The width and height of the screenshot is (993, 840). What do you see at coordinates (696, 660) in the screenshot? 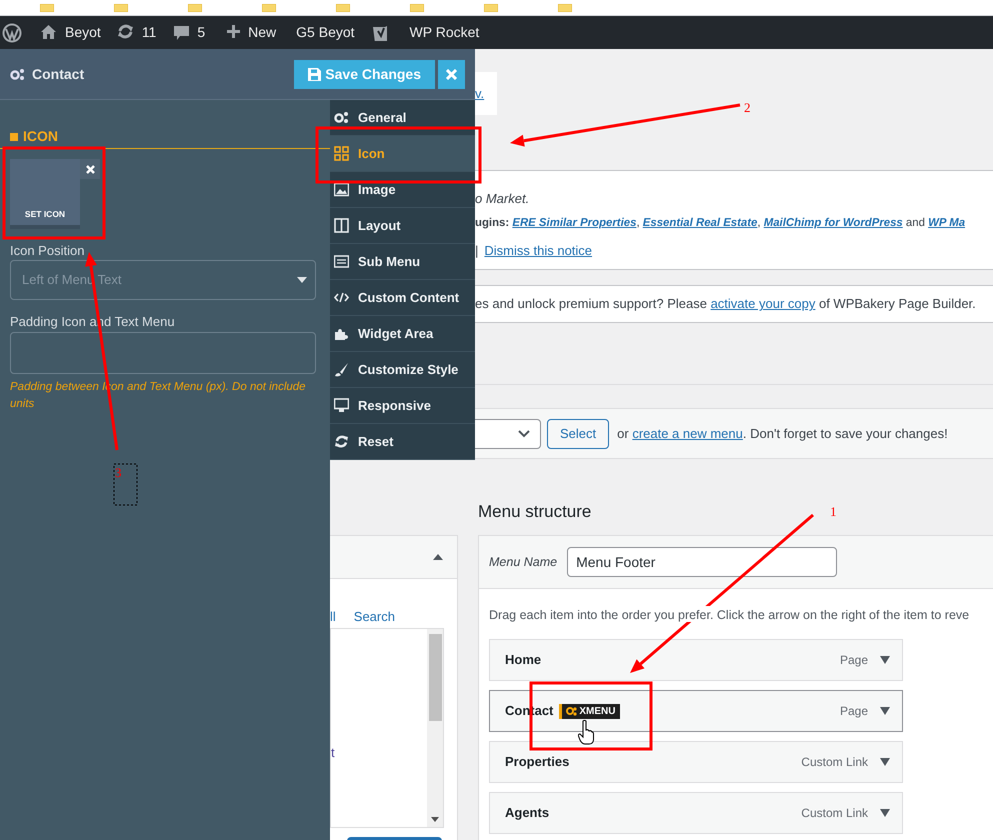
I see `menu-item: Home Page` at bounding box center [696, 660].